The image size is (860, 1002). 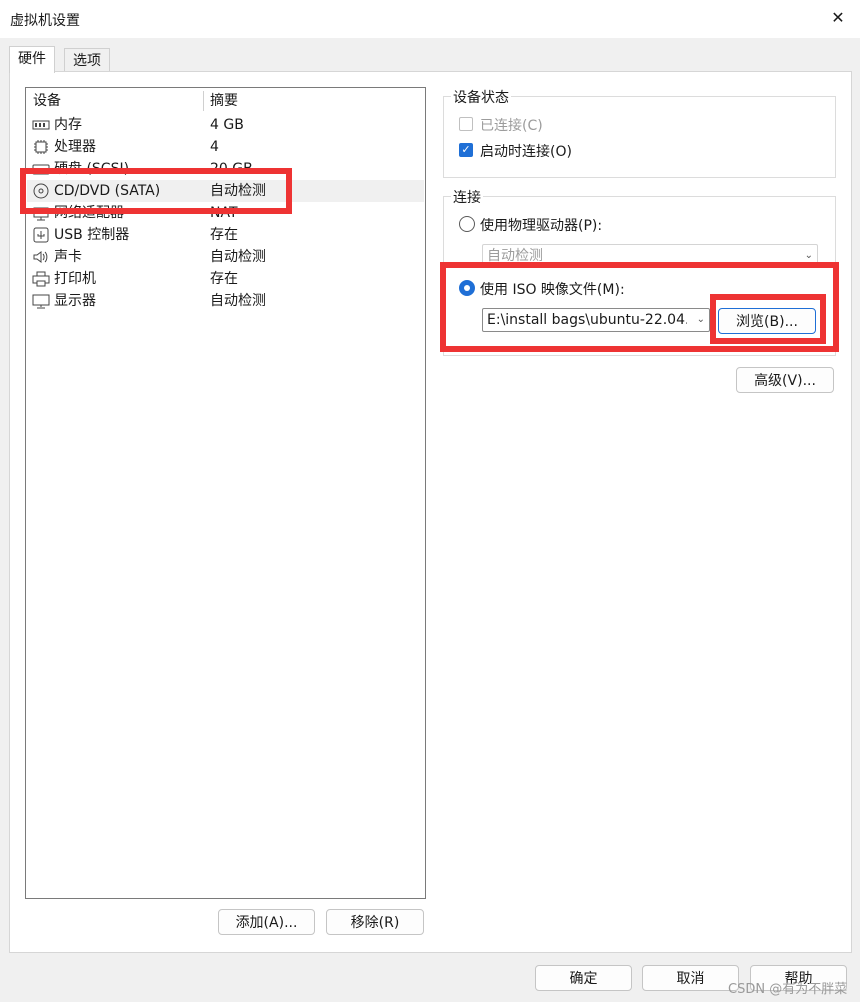 I want to click on device-name: 内存, so click(x=68, y=125).